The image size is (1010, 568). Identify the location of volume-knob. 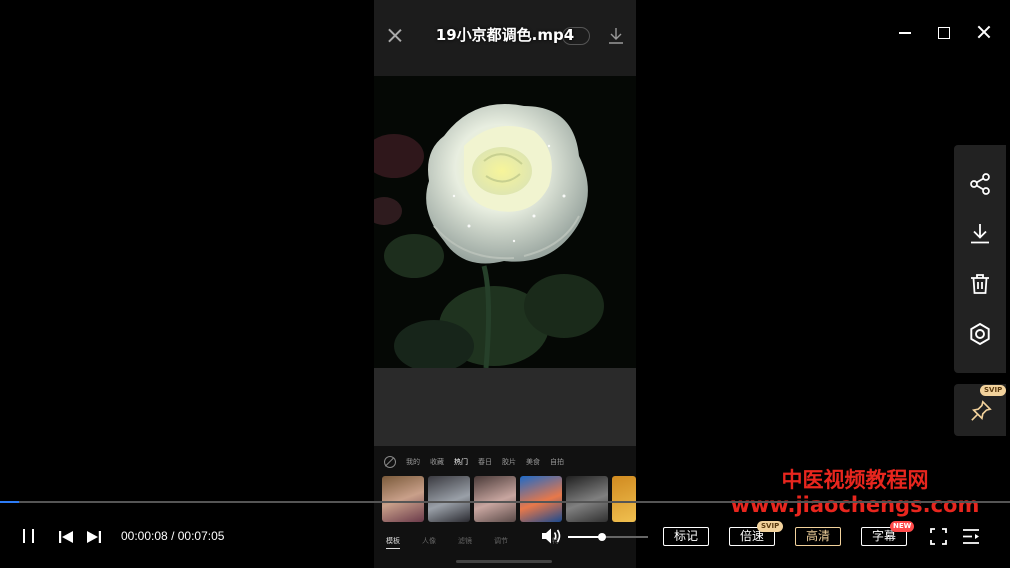
(601, 537).